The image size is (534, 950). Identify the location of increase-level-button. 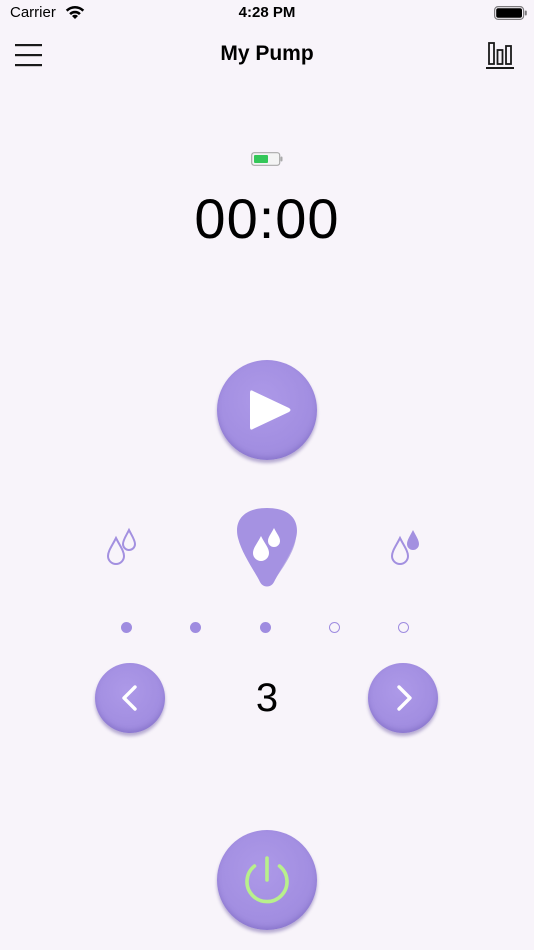
(403, 698).